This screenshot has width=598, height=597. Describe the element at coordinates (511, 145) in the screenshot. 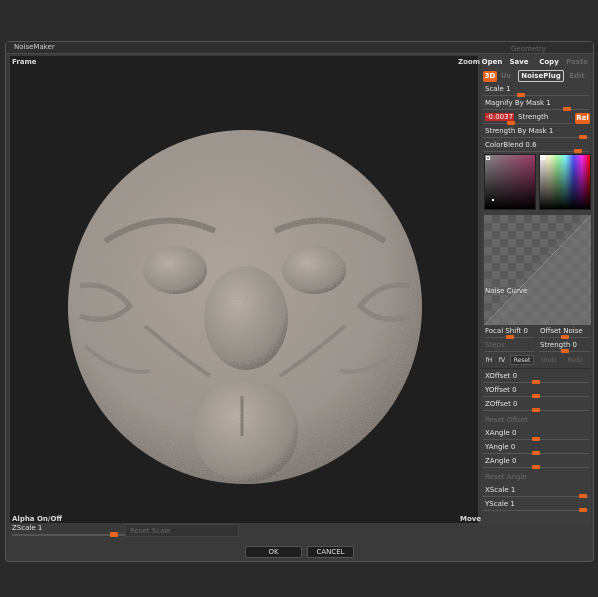

I see `colorblend-label: ColorBlend 0.6` at that location.